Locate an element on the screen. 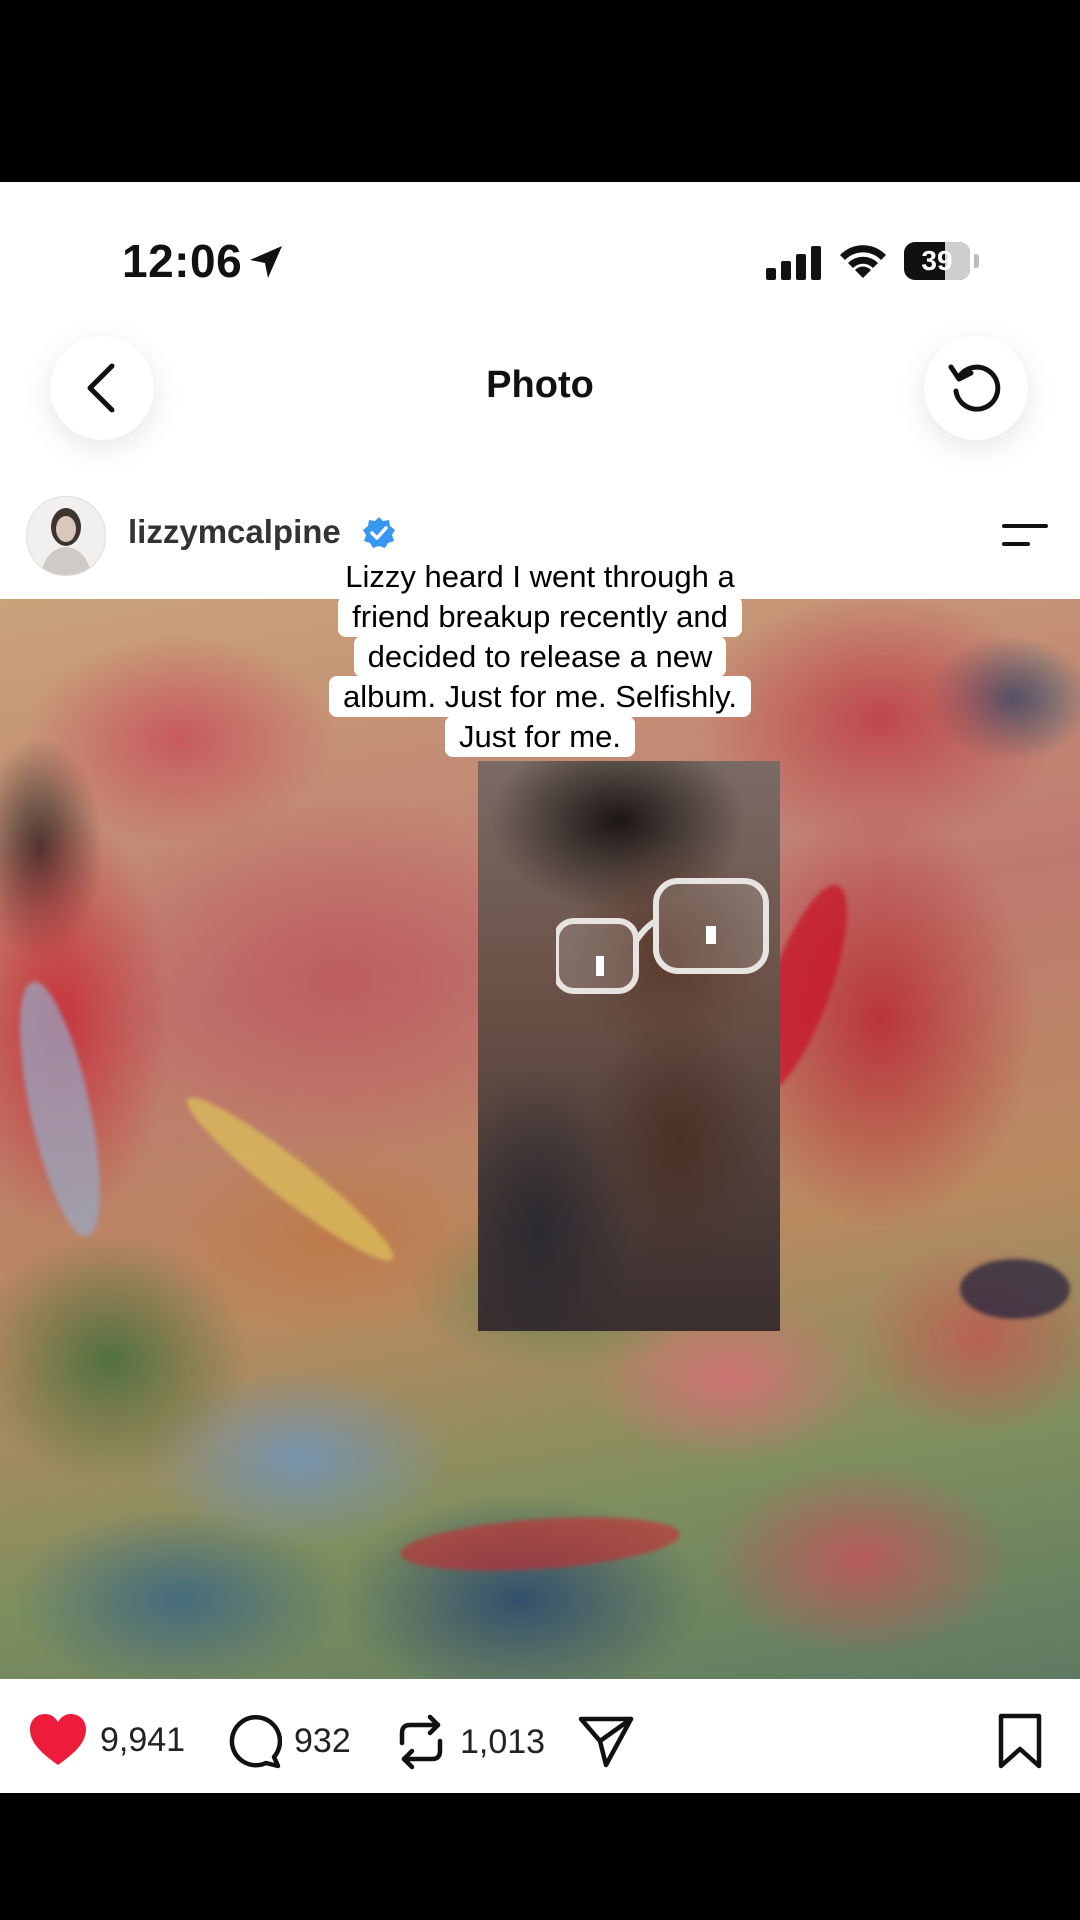 Image resolution: width=1080 pixels, height=1920 pixels. likes-count: 9,941 is located at coordinates (142, 1740).